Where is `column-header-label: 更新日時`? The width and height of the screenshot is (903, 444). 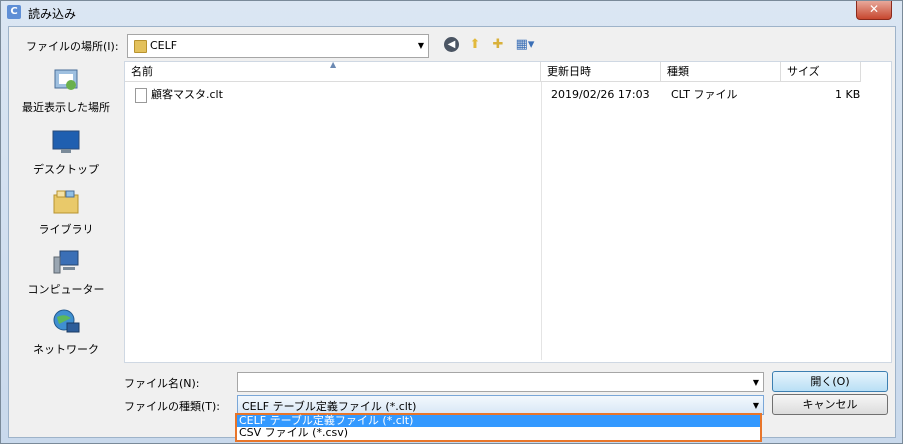 column-header-label: 更新日時 is located at coordinates (569, 71).